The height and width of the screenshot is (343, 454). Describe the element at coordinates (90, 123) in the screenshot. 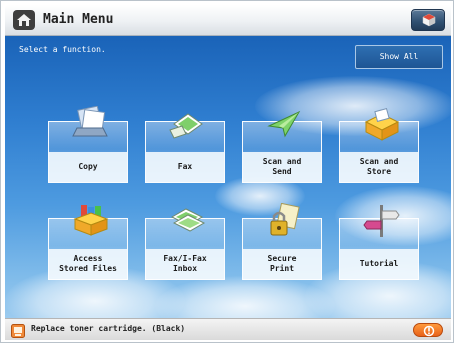

I see `copy-icon` at that location.